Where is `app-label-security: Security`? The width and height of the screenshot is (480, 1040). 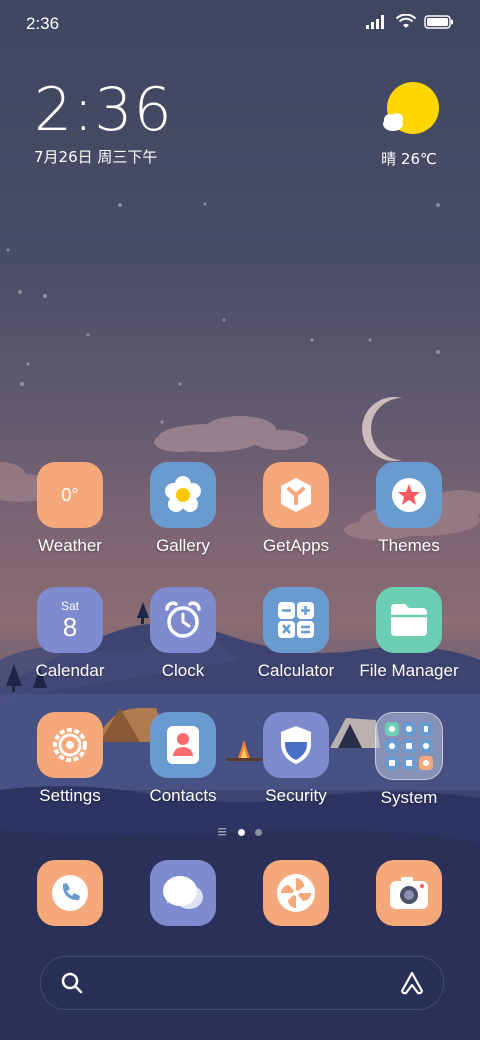 app-label-security: Security is located at coordinates (296, 795).